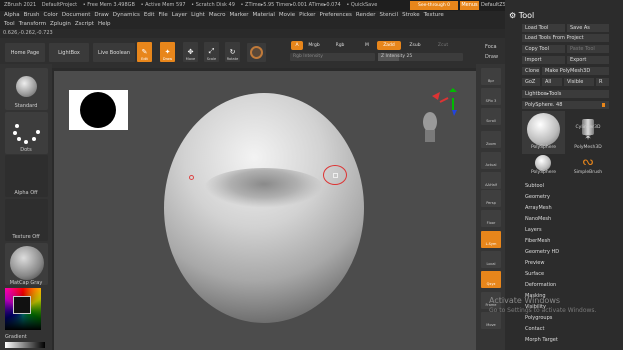  I want to click on material-swatch, so click(256, 52).